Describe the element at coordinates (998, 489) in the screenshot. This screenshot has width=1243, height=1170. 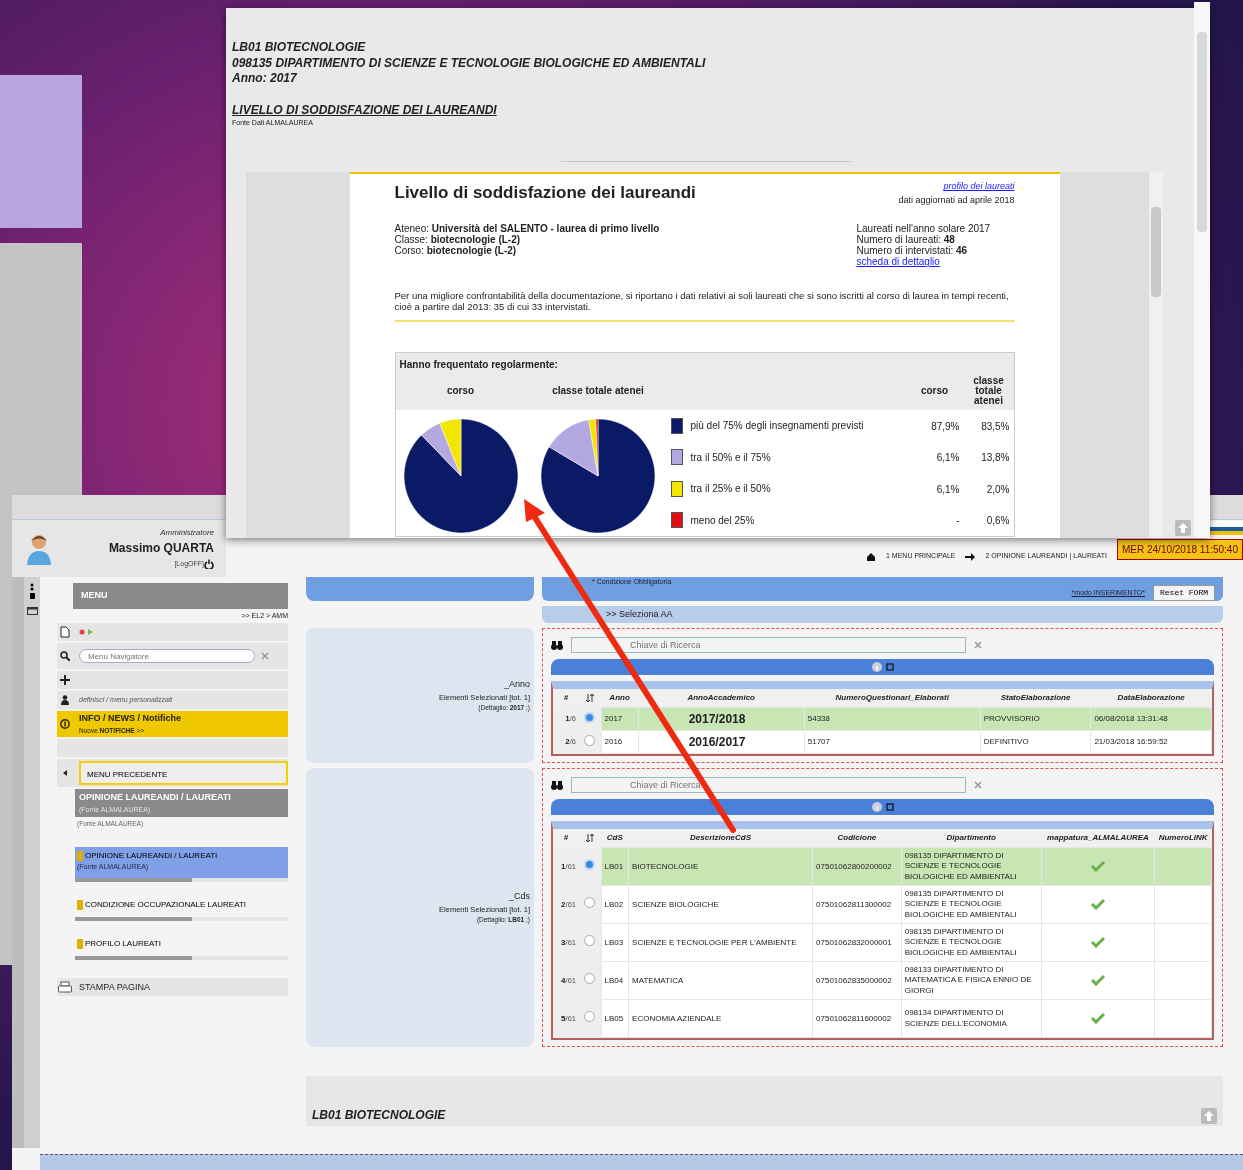
I see `value-text: 2,0%` at that location.